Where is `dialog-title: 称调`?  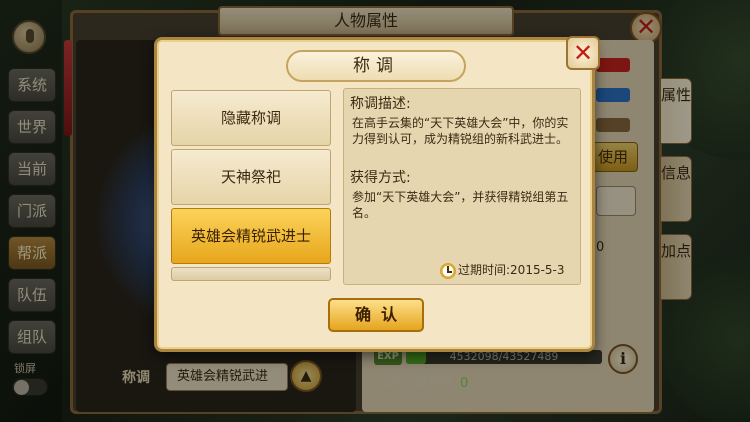 dialog-title: 称调 is located at coordinates (376, 66).